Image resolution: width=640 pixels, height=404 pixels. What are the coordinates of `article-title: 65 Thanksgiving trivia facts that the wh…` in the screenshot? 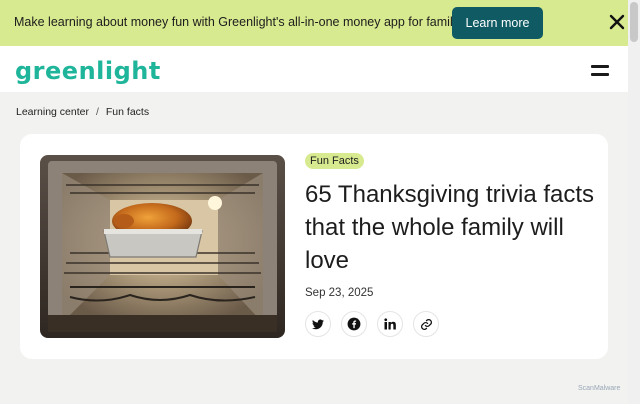 It's located at (450, 227).